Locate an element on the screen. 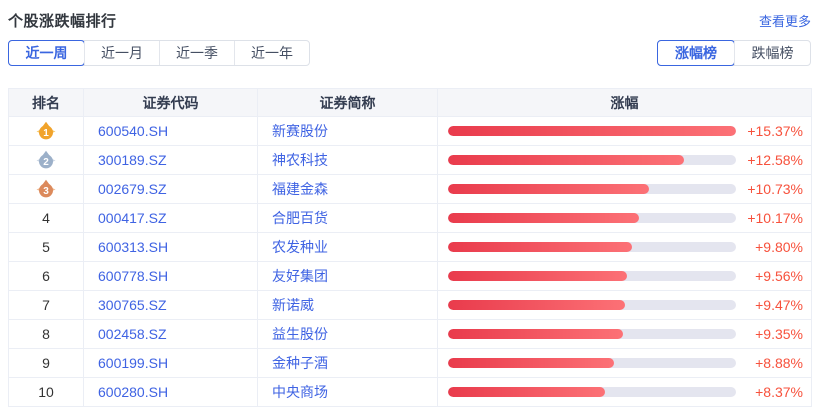 The image size is (819, 415). stock-name: 金种子酒 is located at coordinates (347, 363).